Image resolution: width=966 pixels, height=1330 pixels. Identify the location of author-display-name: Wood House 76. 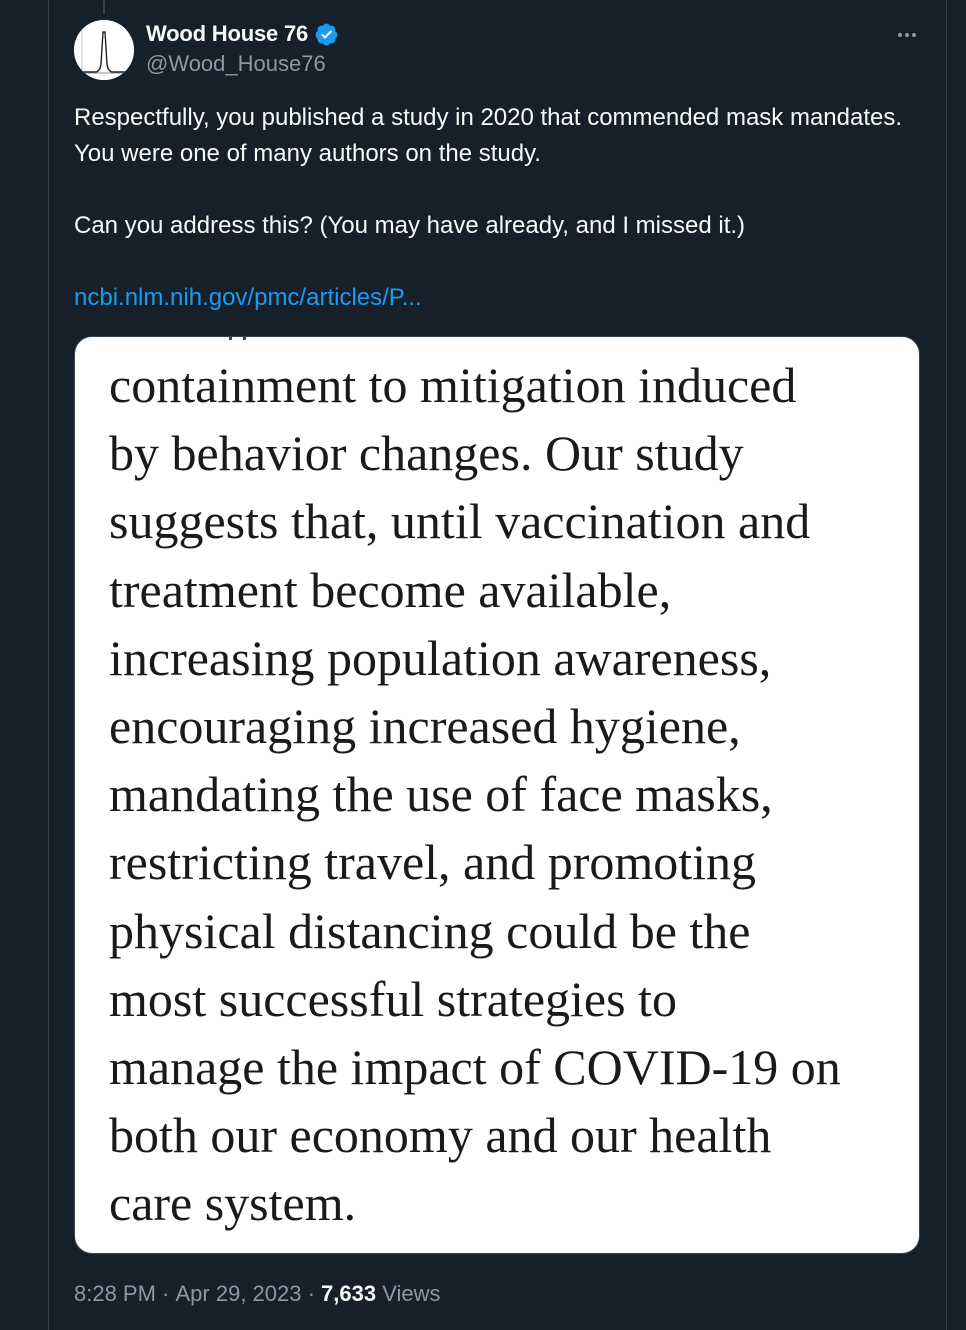
(227, 34).